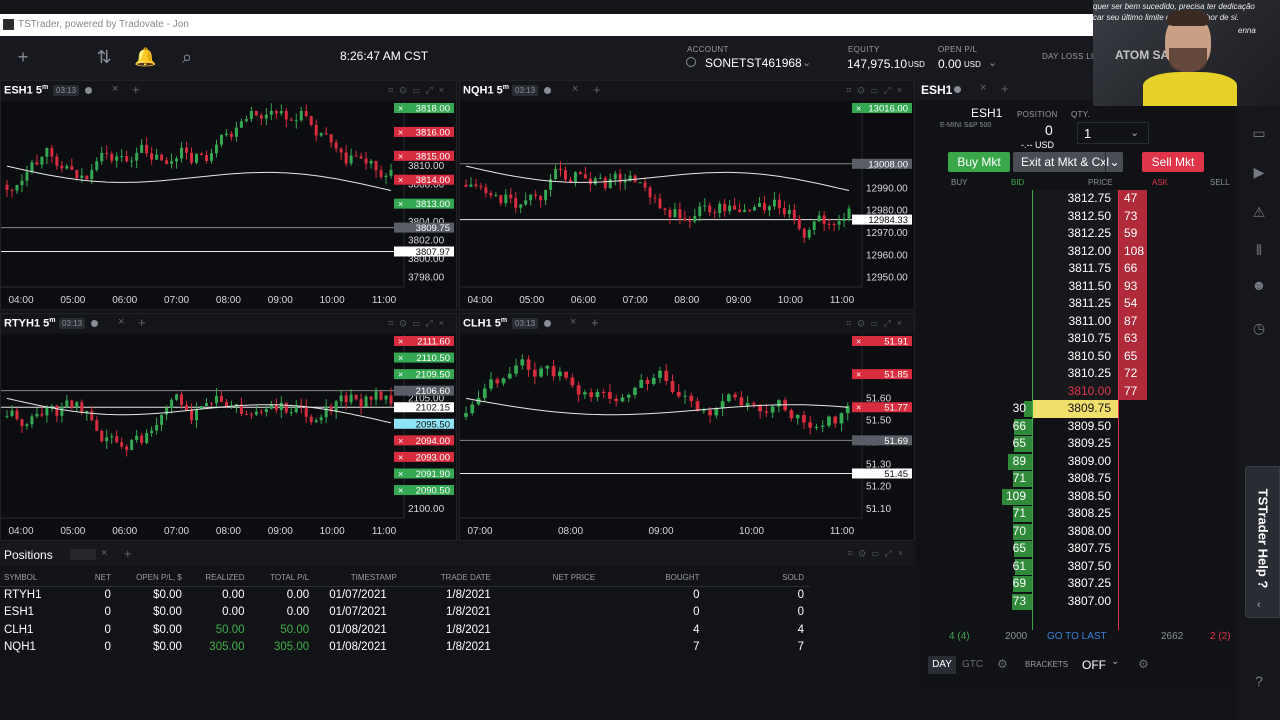 The height and width of the screenshot is (720, 1280). I want to click on price-tag: 3815.00 ×, so click(424, 156).